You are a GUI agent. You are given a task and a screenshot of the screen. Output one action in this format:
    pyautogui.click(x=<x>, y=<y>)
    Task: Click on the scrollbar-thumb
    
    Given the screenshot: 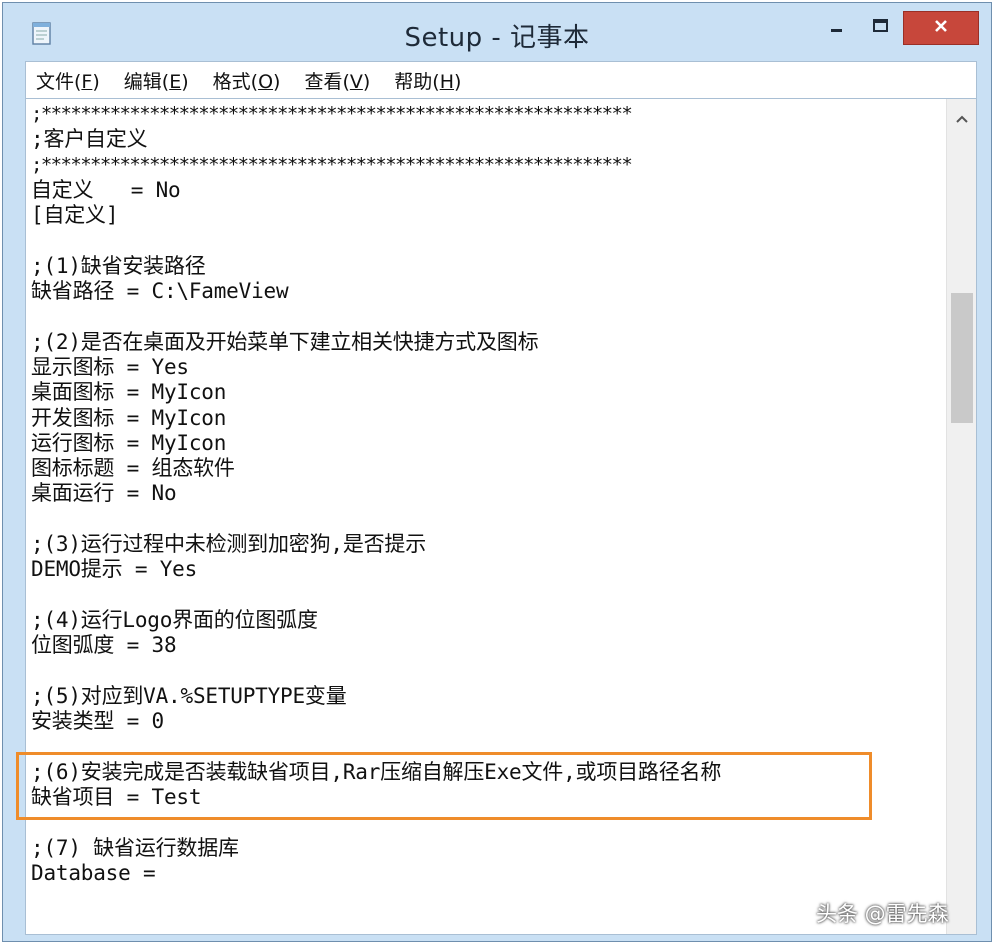 What is the action you would take?
    pyautogui.click(x=962, y=358)
    